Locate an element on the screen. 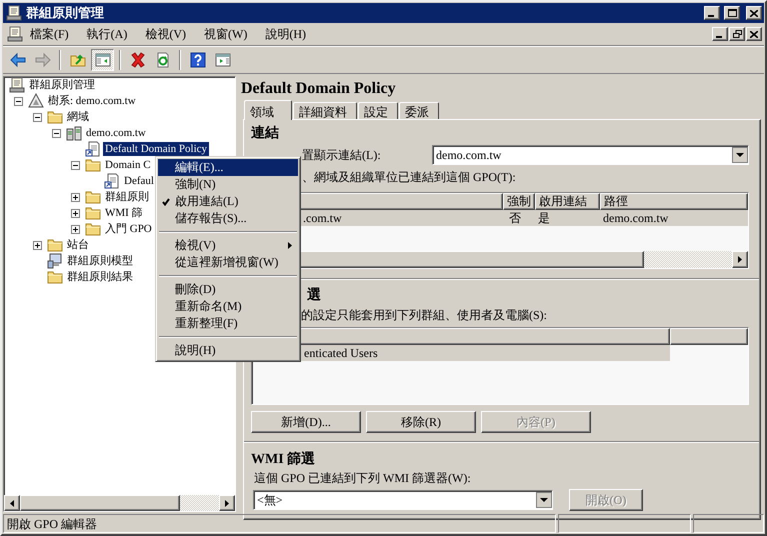 The height and width of the screenshot is (536, 767). tree-item: 網域 is located at coordinates (78, 117).